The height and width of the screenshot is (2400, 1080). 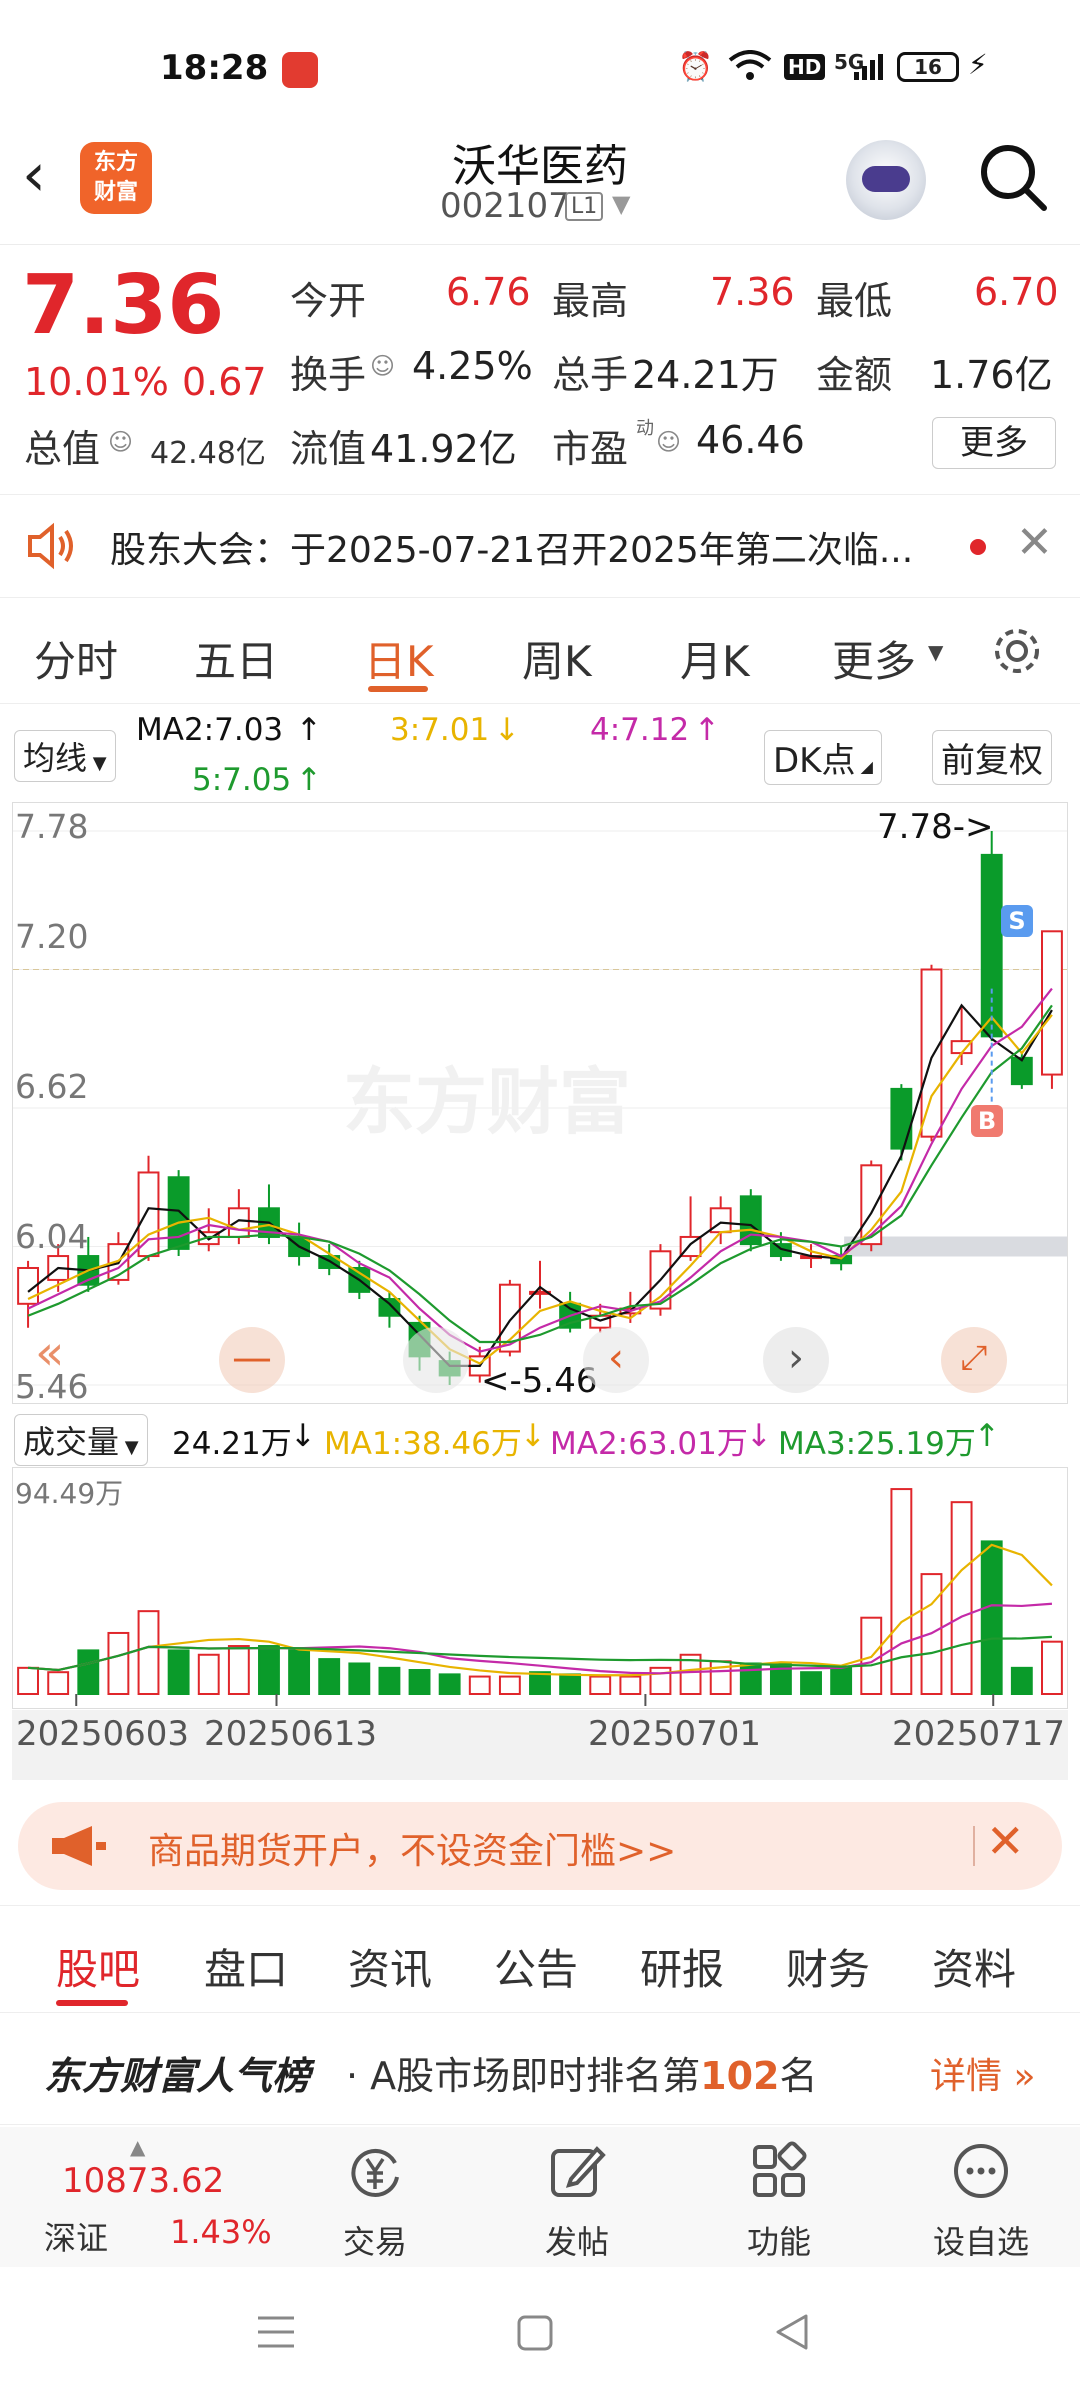 What do you see at coordinates (208, 453) in the screenshot?
I see `market-cap-value: 42.48亿` at bounding box center [208, 453].